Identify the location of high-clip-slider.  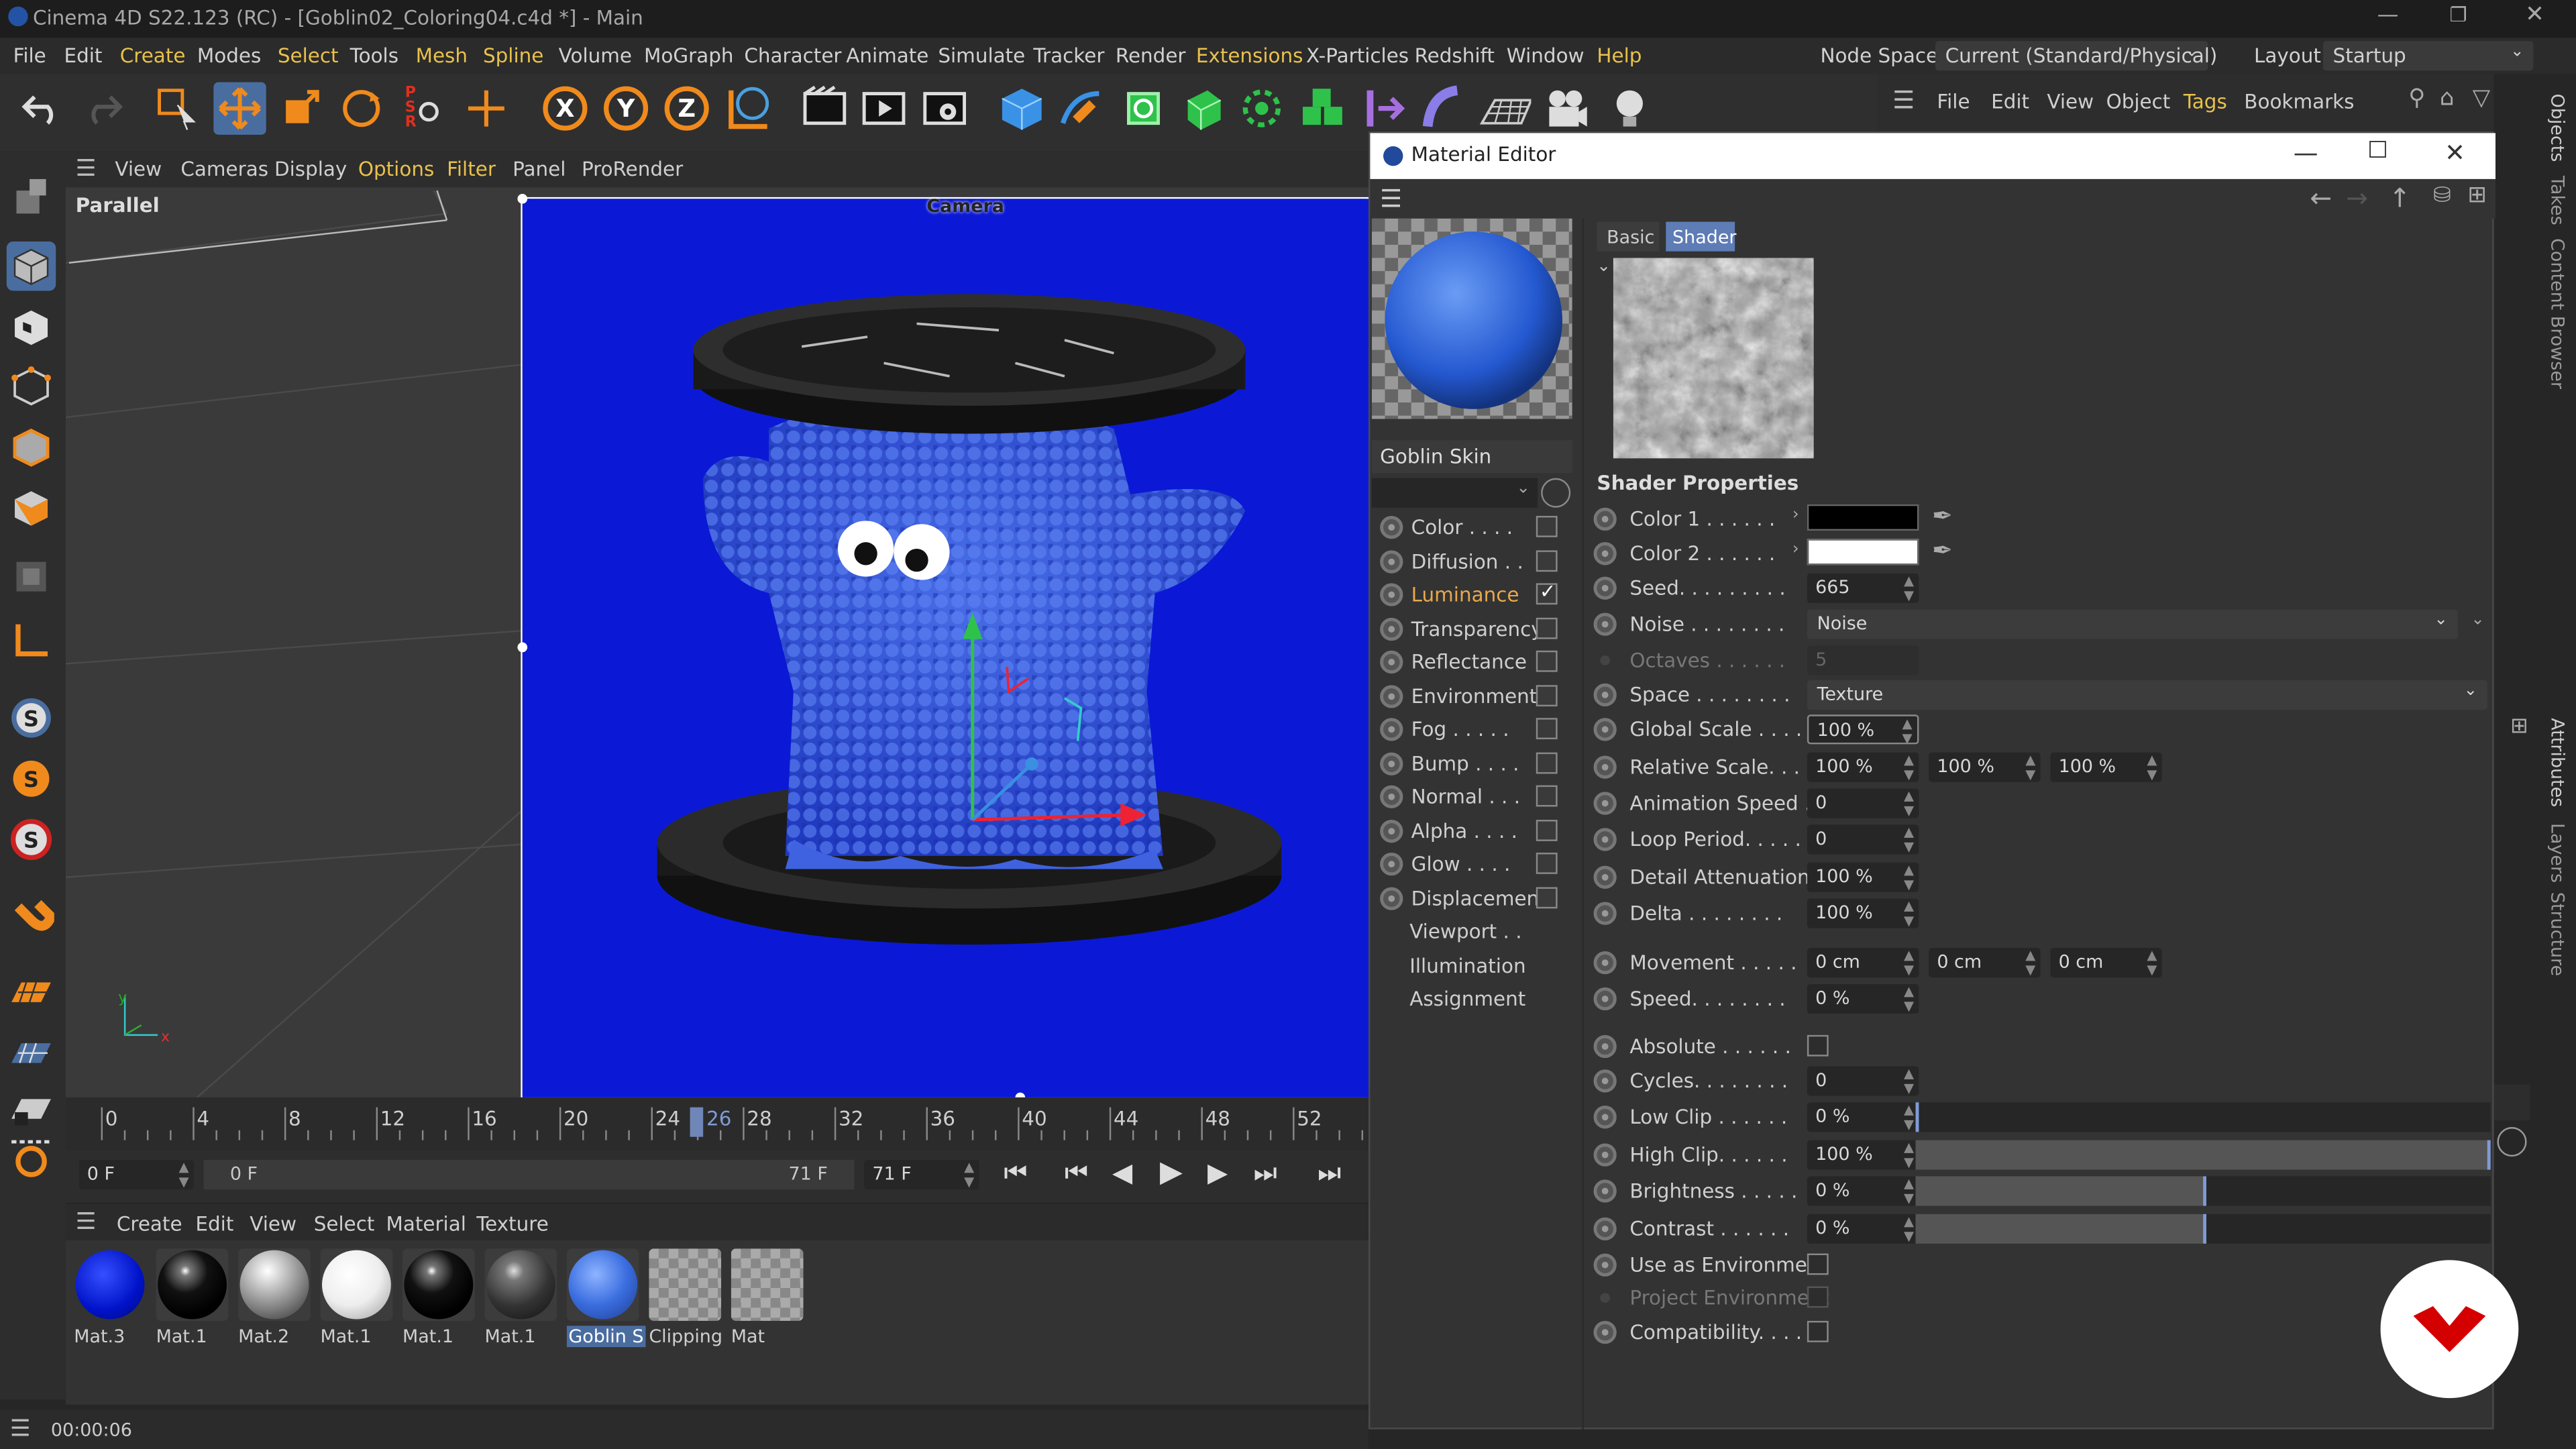
(2203, 1155).